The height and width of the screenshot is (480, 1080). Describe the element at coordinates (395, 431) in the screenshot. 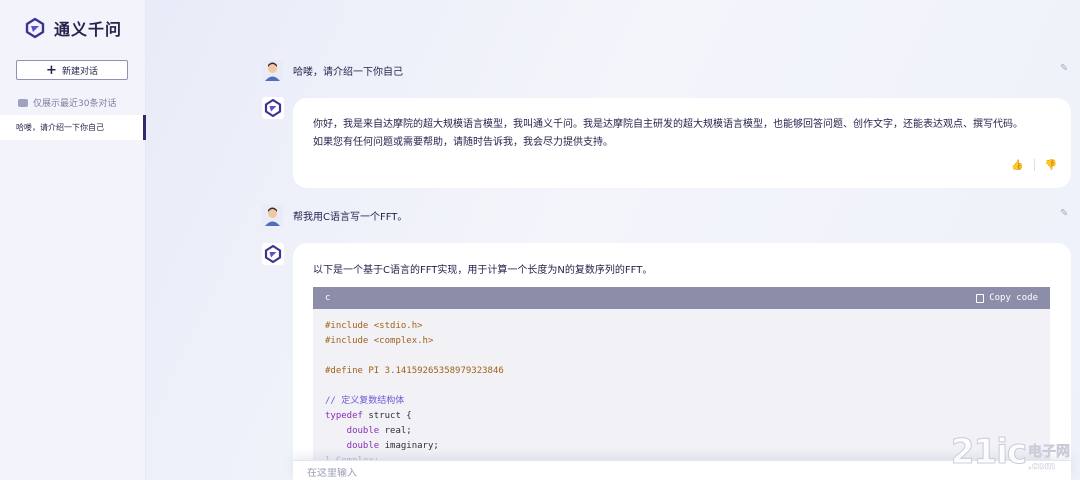

I see `code-token: real;` at that location.